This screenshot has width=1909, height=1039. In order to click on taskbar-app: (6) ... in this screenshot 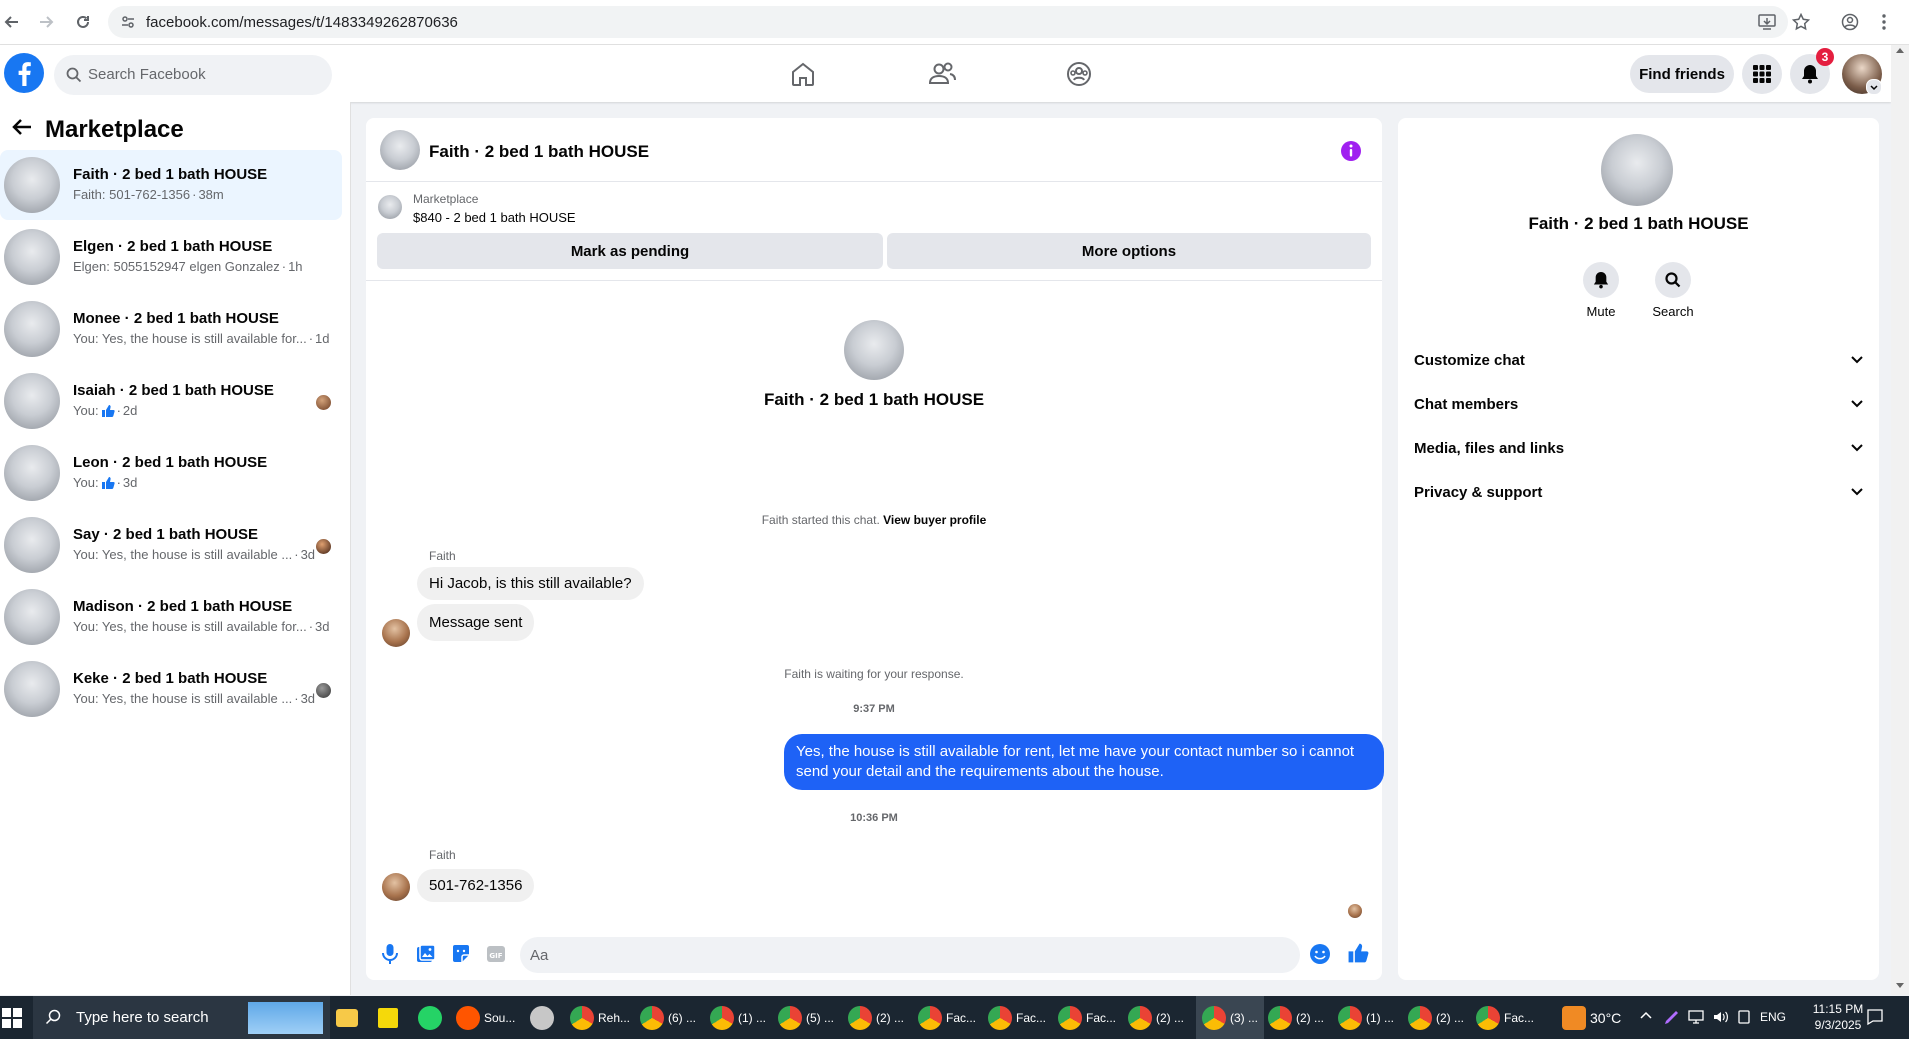, I will do `click(668, 1017)`.